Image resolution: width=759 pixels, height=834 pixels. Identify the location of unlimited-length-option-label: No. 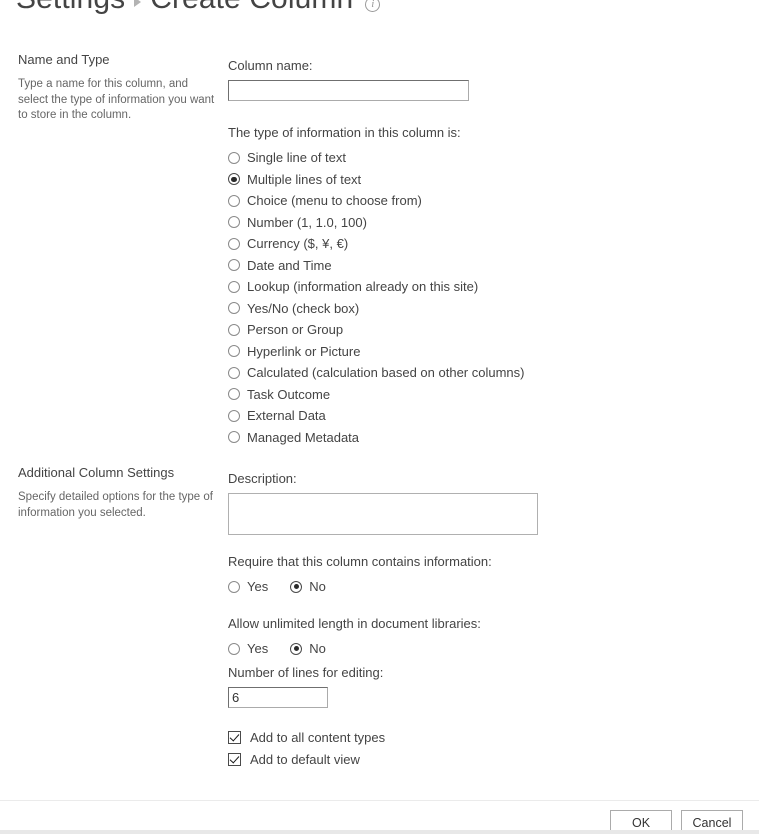
(317, 649).